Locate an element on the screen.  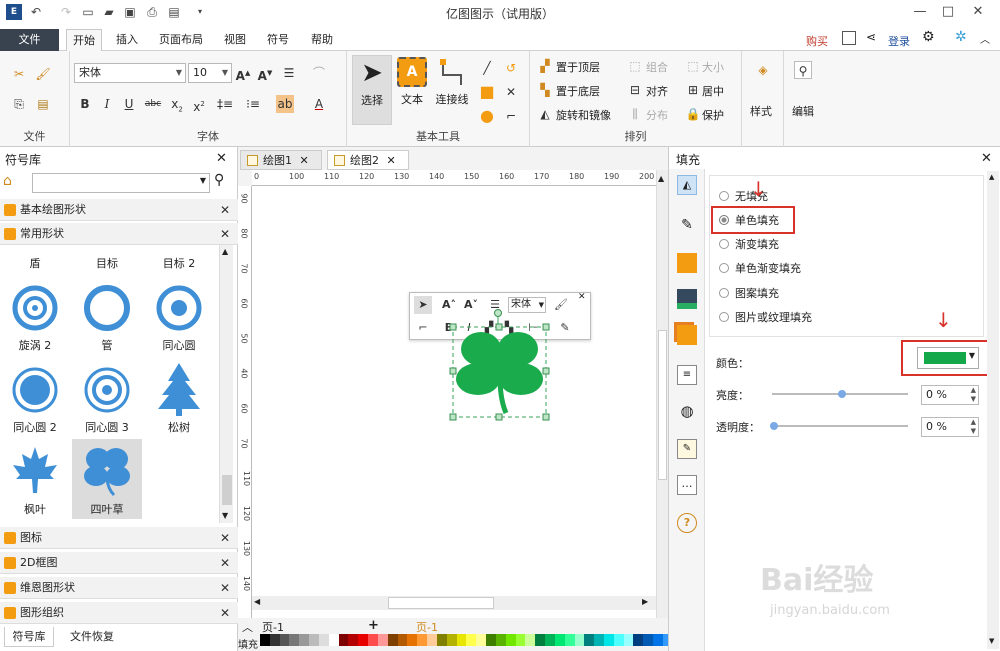
tab-start: 开始 is located at coordinates (84, 40).